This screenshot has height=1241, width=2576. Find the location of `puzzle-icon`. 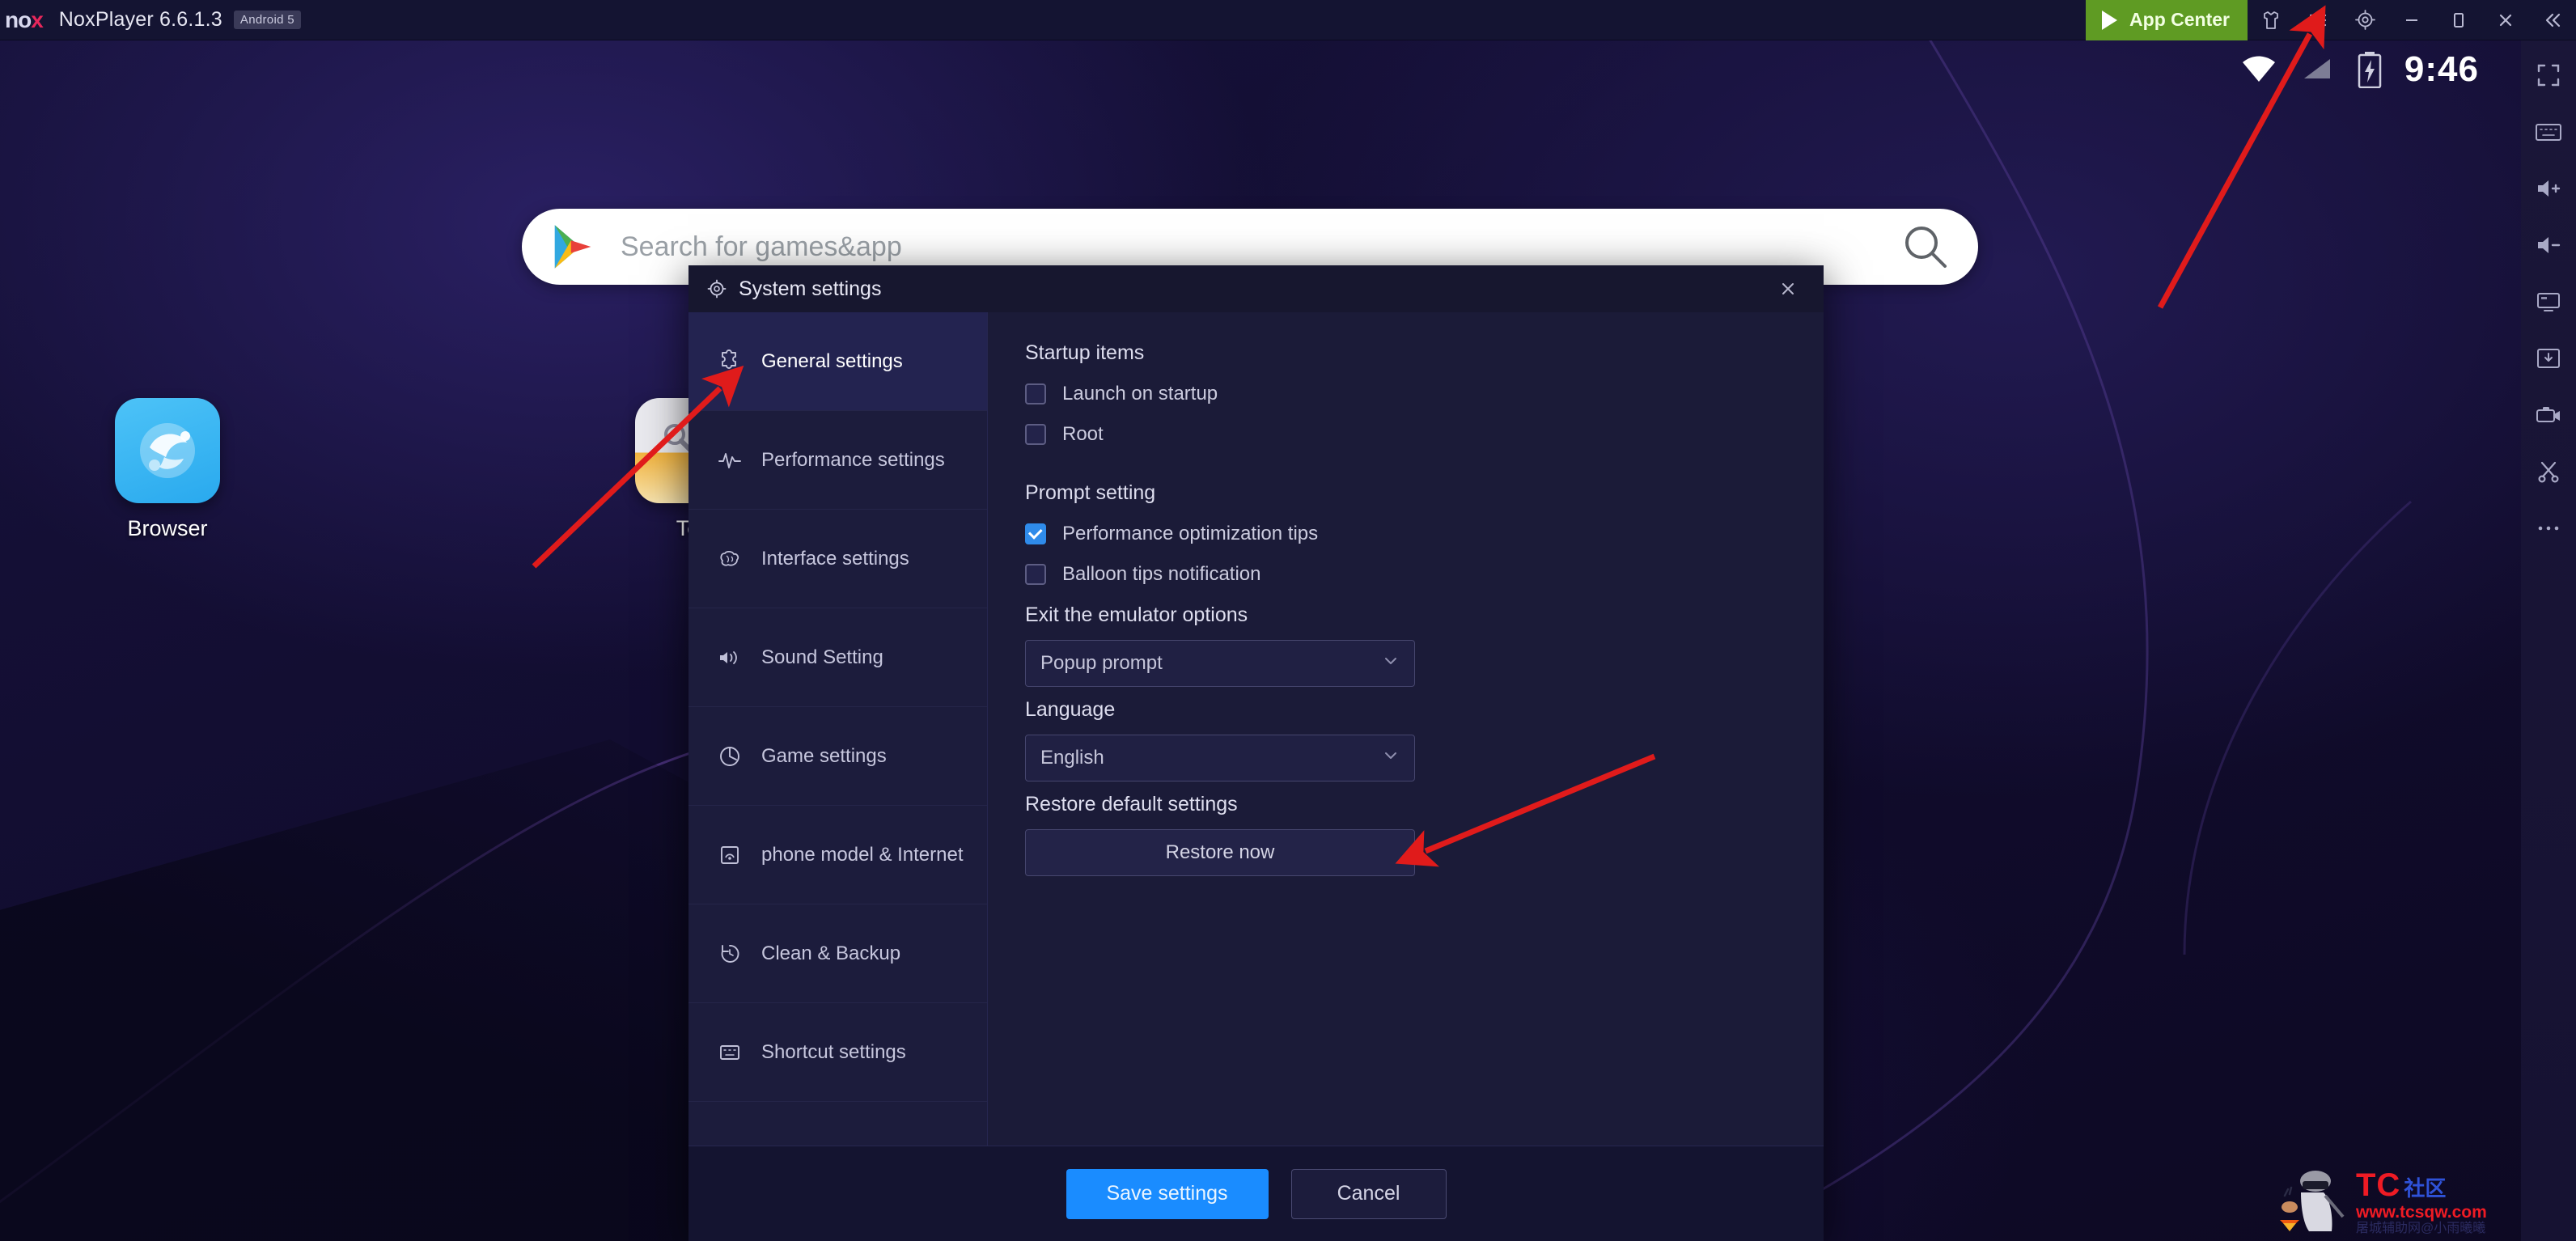

puzzle-icon is located at coordinates (730, 361).